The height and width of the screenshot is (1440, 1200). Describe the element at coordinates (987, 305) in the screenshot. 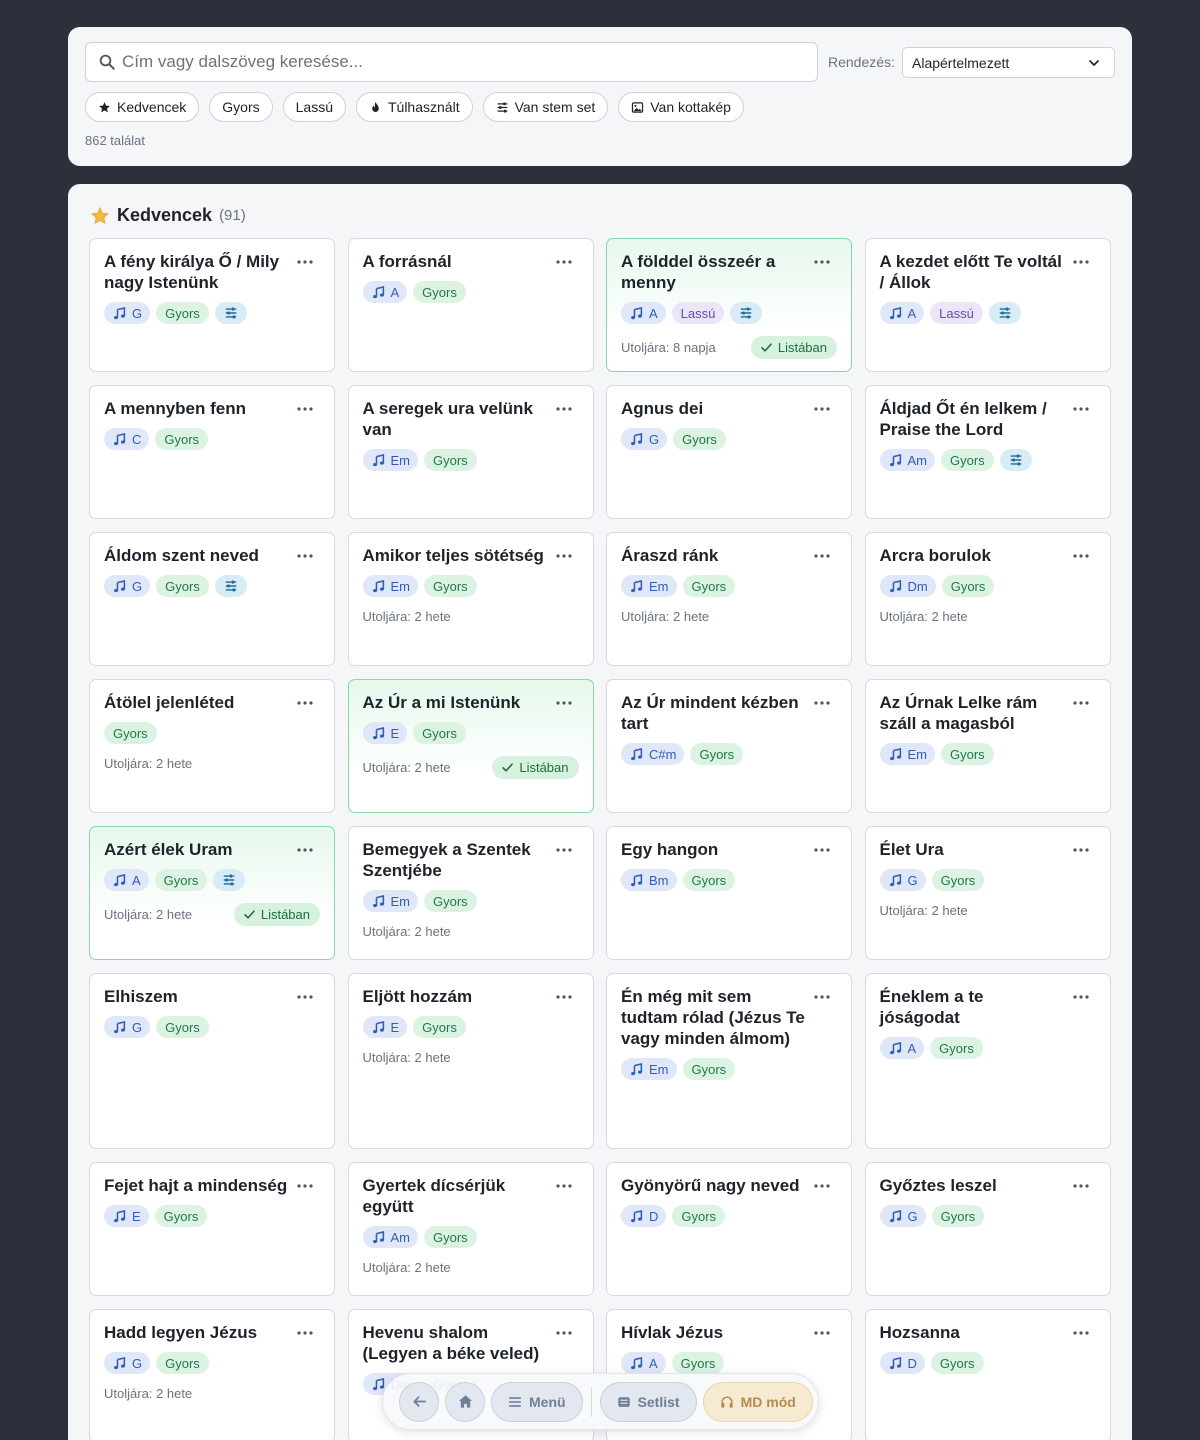

I see `song-card: A kezdet előtt Te voltál / Állok A Lassú` at that location.